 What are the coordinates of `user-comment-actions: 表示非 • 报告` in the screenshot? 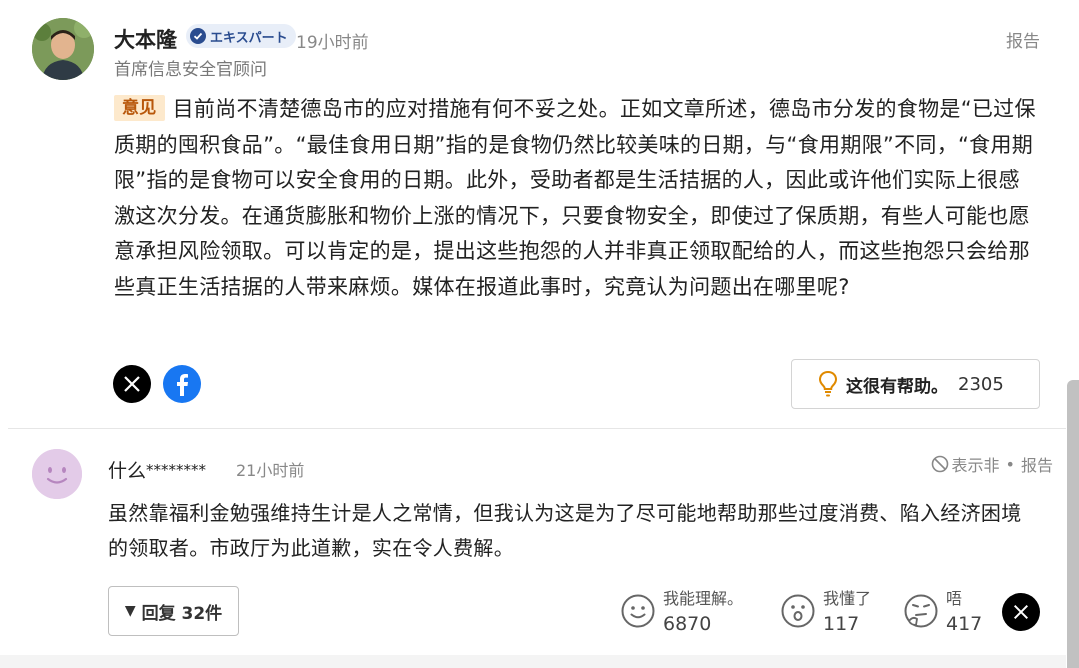 It's located at (992, 464).